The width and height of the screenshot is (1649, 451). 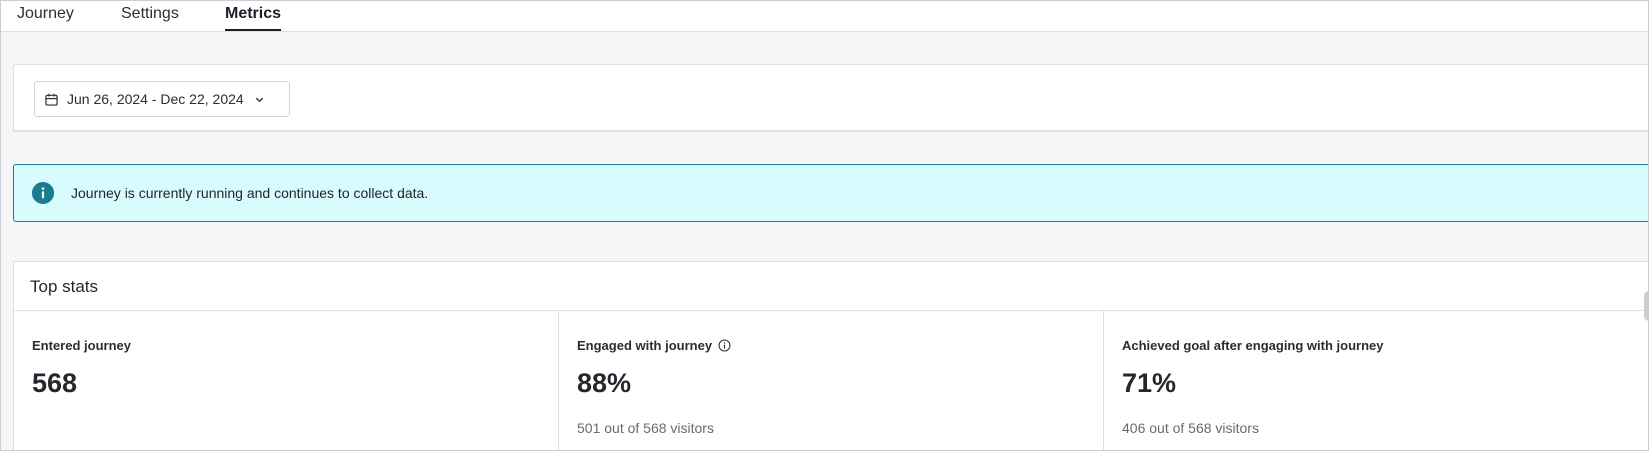 What do you see at coordinates (645, 428) in the screenshot?
I see `stat-subtext: 501 out of 568 visitors` at bounding box center [645, 428].